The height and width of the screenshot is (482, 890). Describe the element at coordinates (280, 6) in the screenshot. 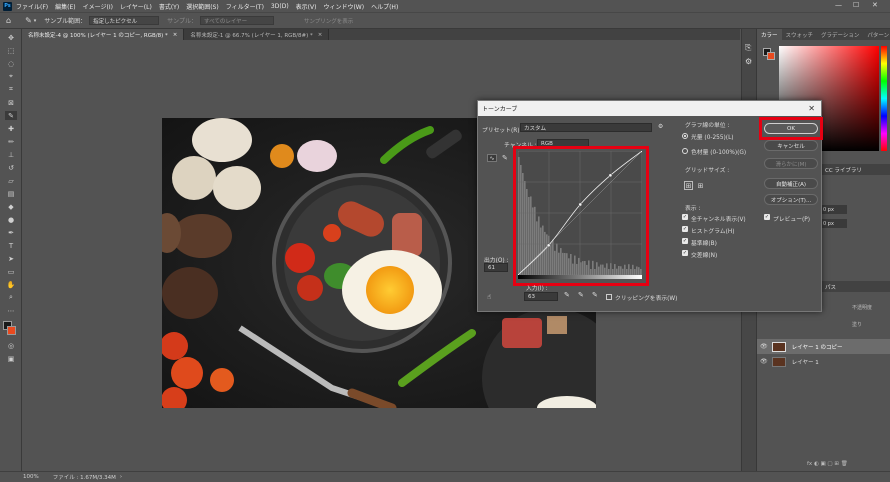

I see `menu-3d: 3D(D)` at that location.